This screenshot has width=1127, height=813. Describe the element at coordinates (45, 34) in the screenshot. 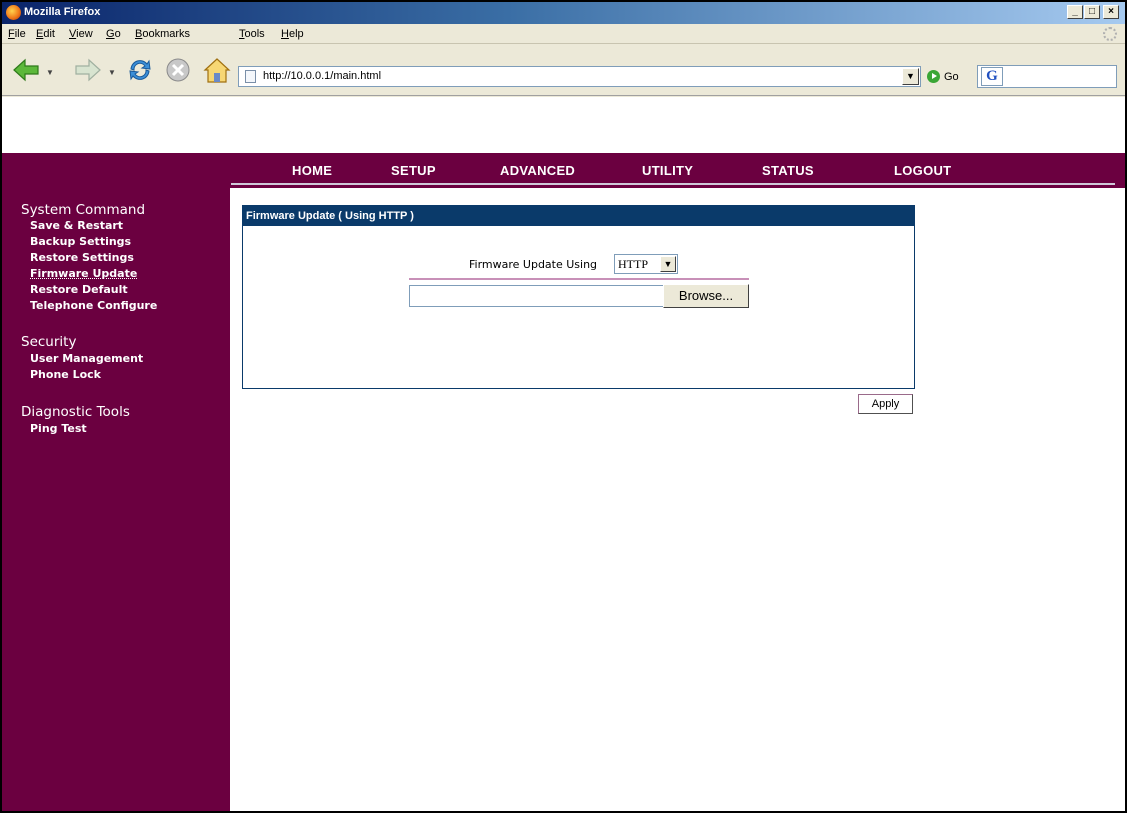

I see `menu-edit: Edit` at that location.